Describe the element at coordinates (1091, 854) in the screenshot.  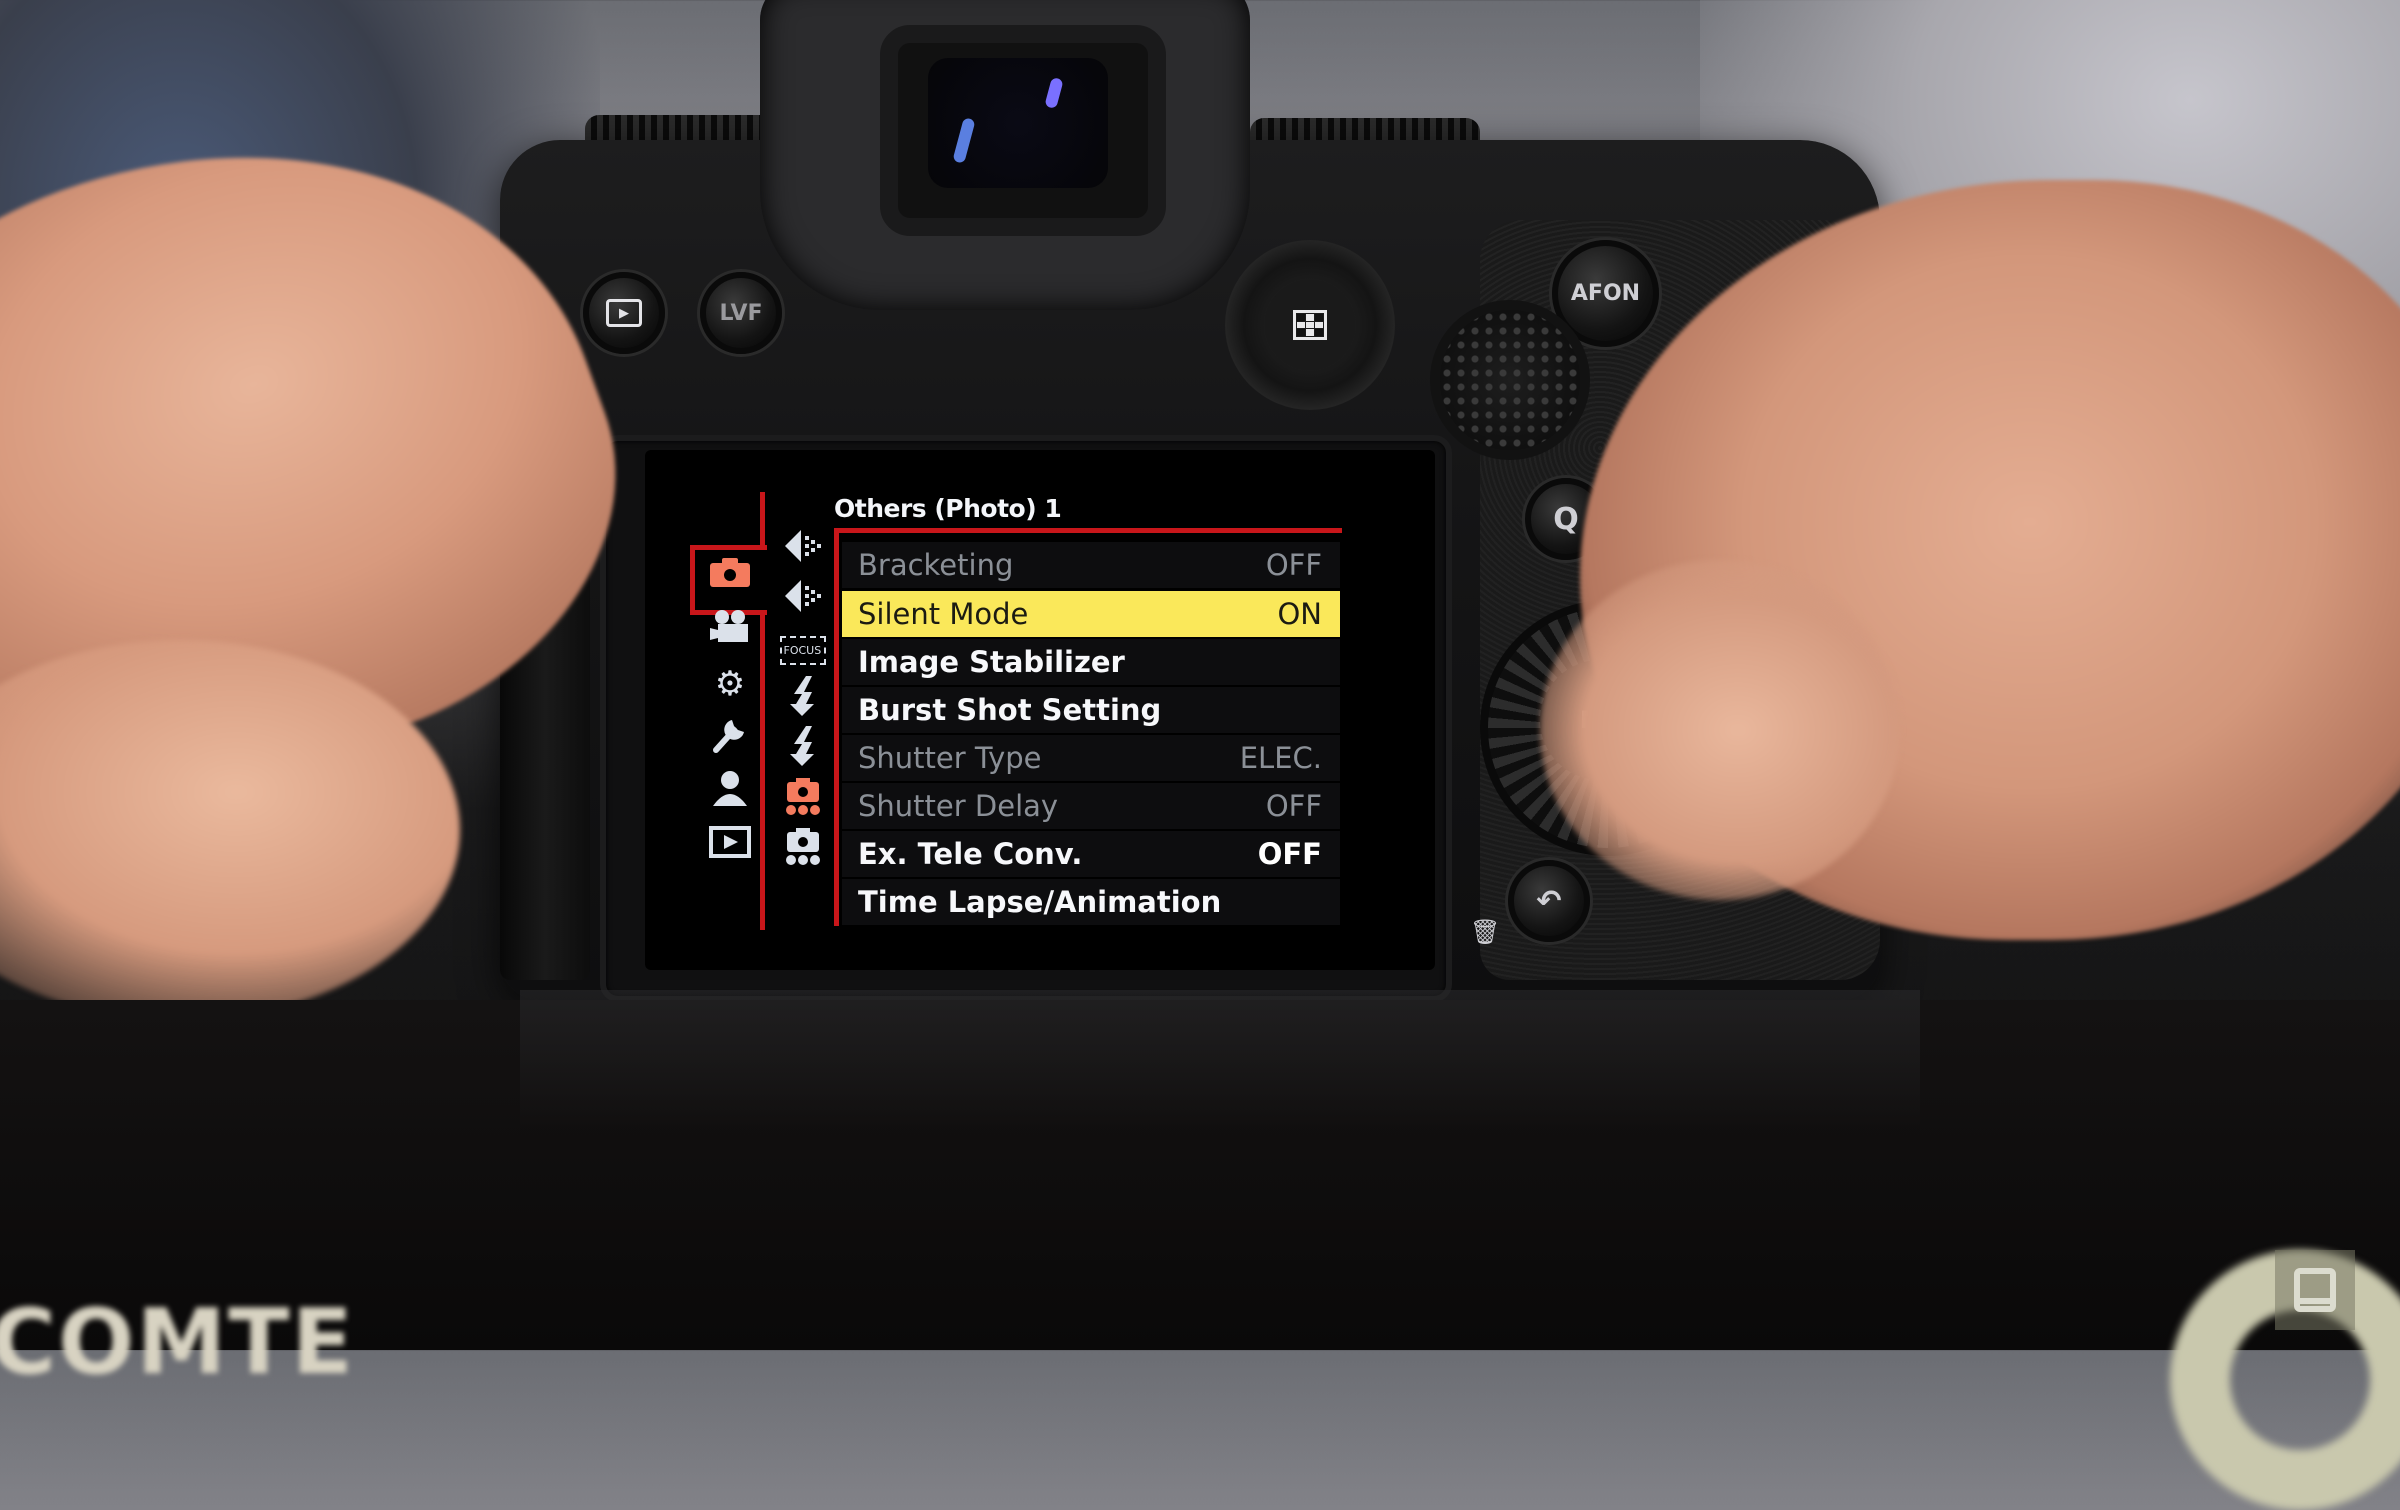
I see `menu-item-ex-tele-conv: Ex. Tele Conv. OFF` at that location.